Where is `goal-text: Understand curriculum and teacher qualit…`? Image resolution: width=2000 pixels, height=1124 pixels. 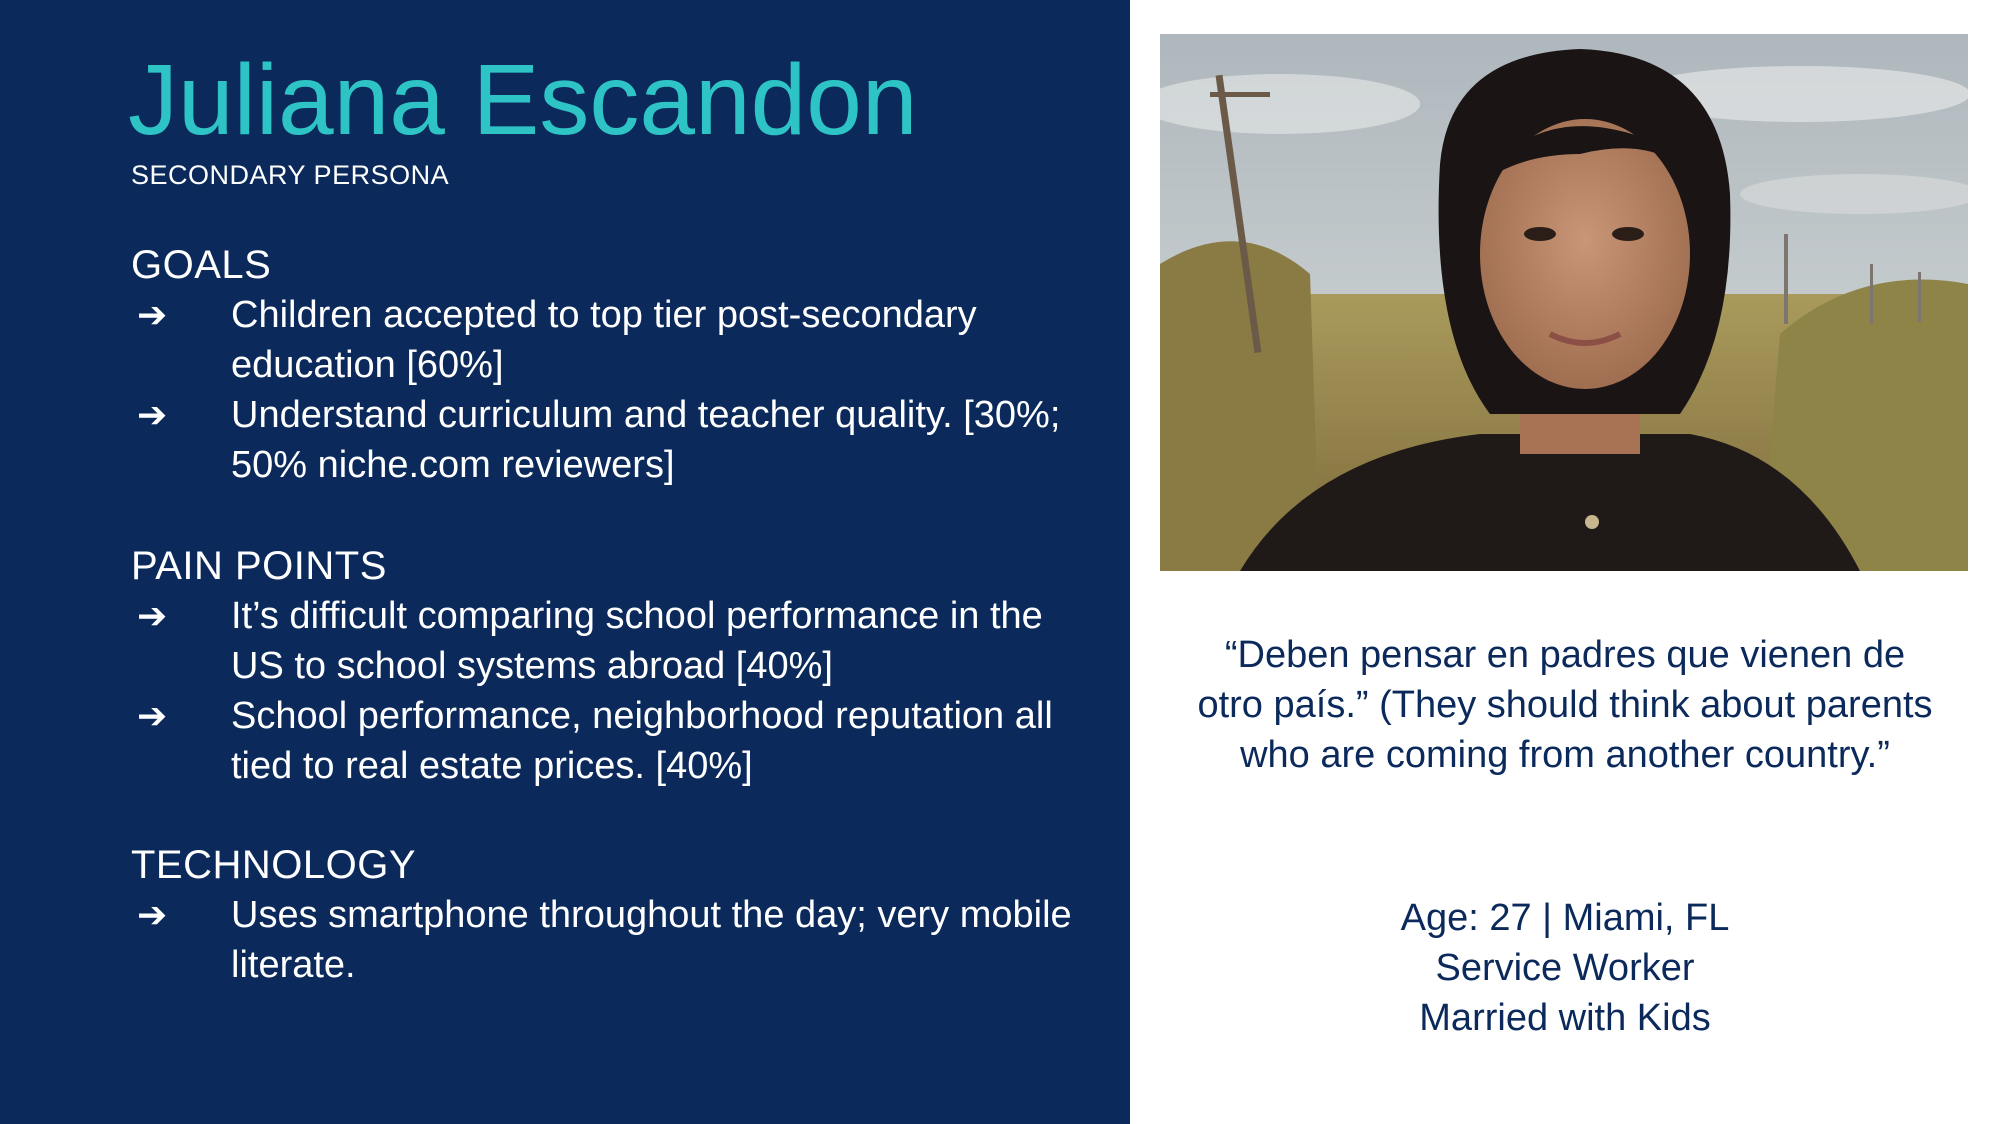 goal-text: Understand curriculum and teacher qualit… is located at coordinates (646, 440).